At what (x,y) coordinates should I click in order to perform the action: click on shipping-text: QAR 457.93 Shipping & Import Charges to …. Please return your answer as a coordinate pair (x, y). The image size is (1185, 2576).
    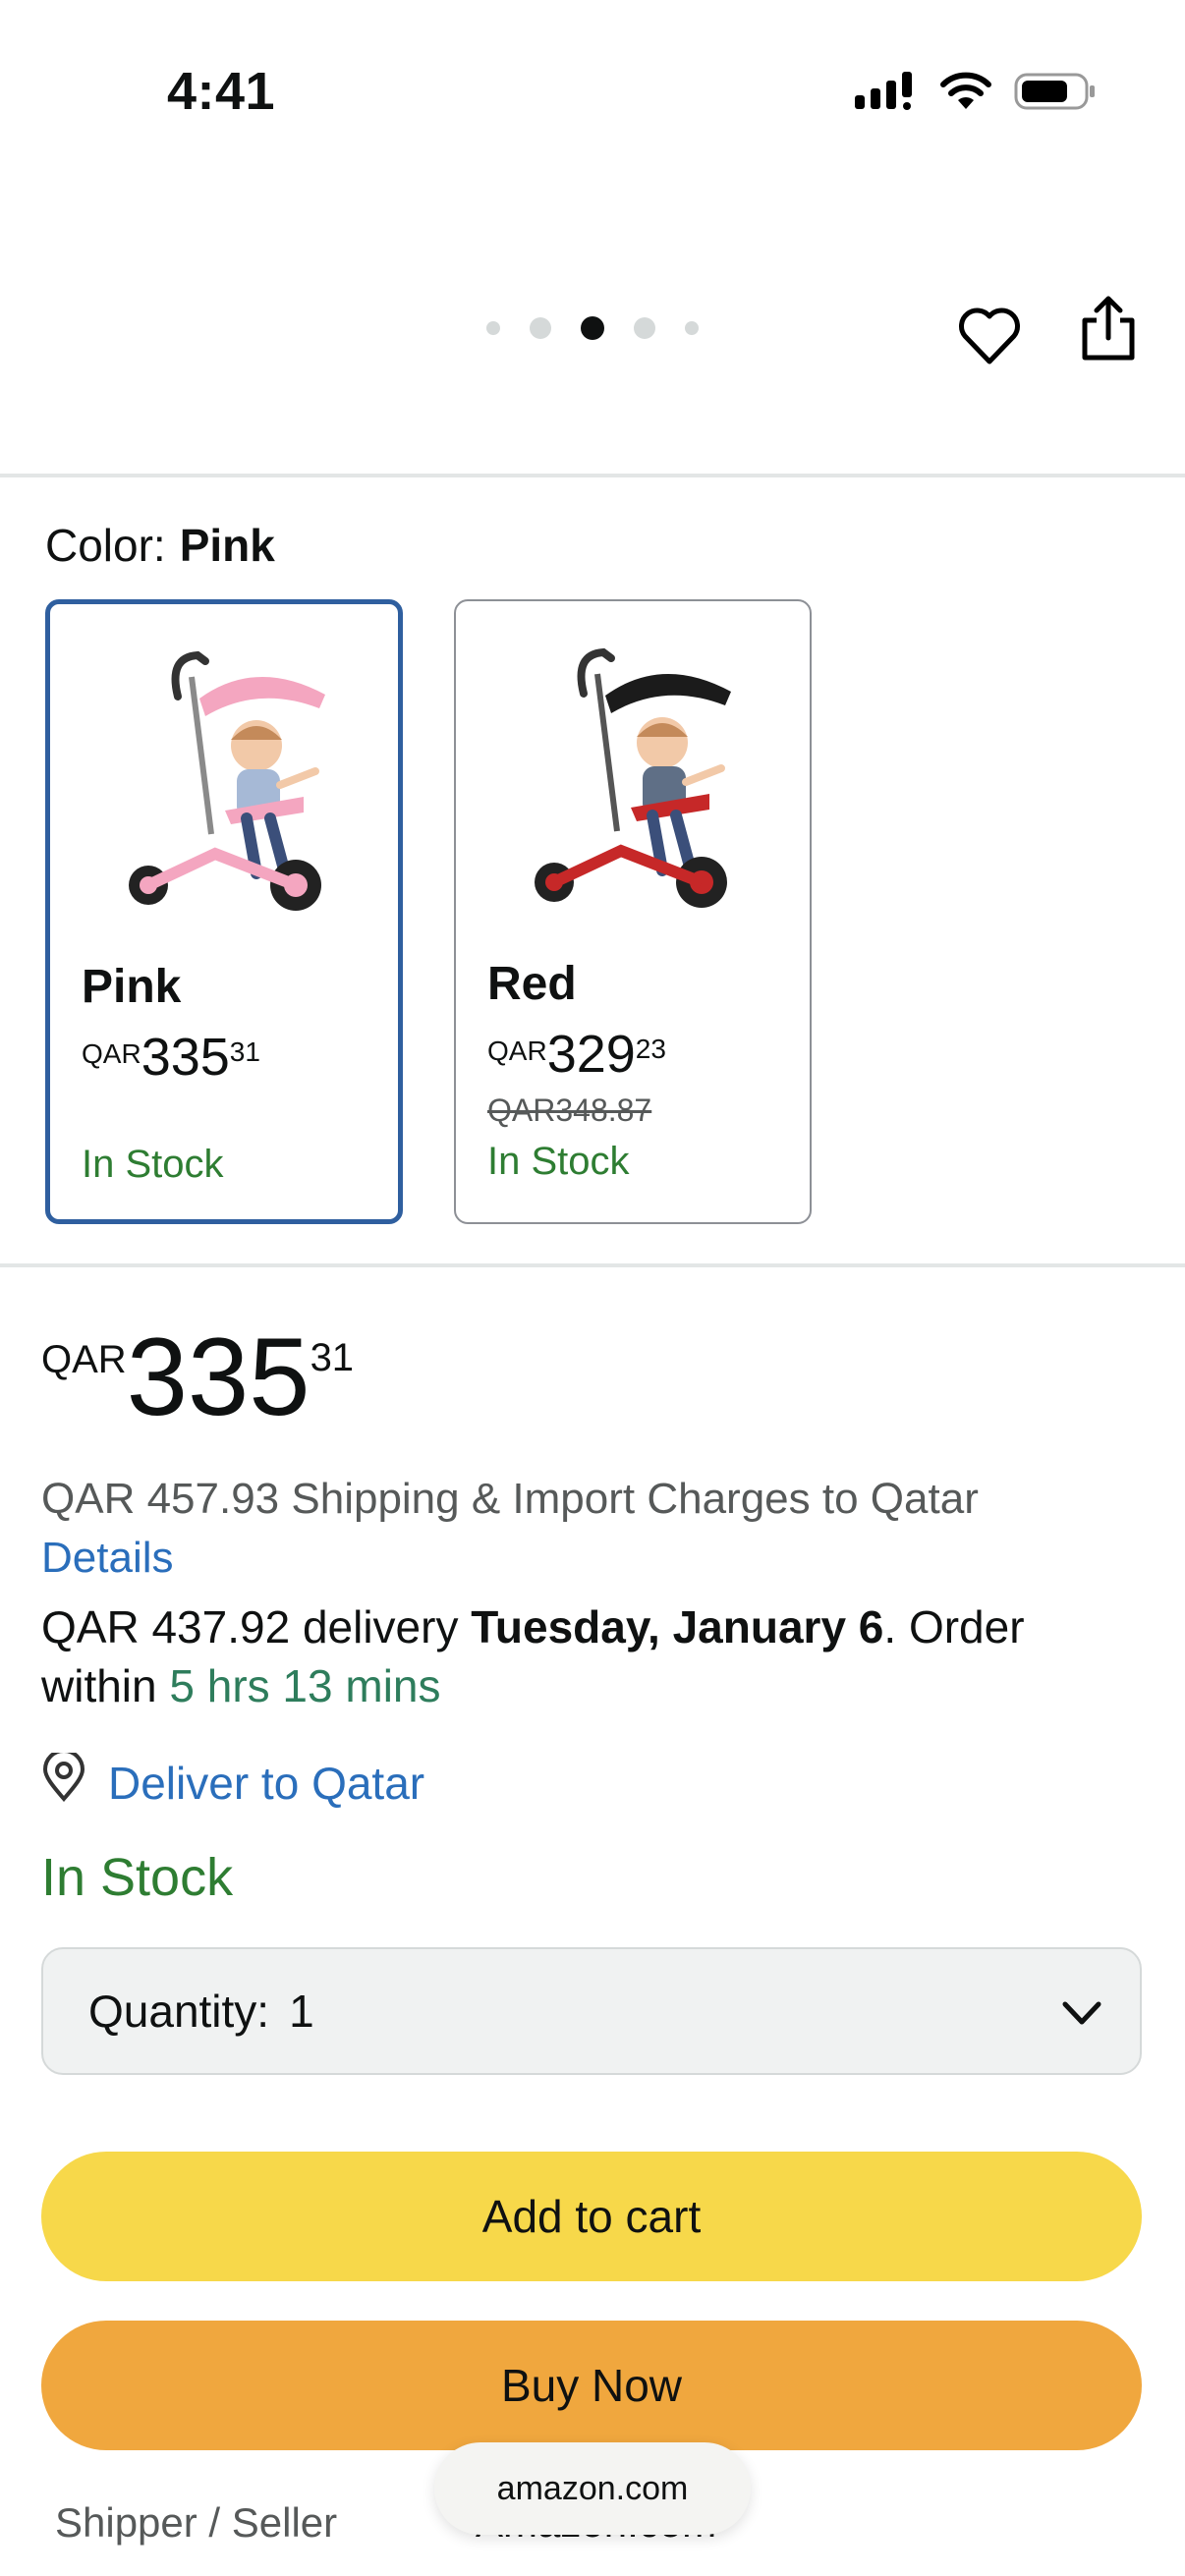
    Looking at the image, I should click on (510, 1499).